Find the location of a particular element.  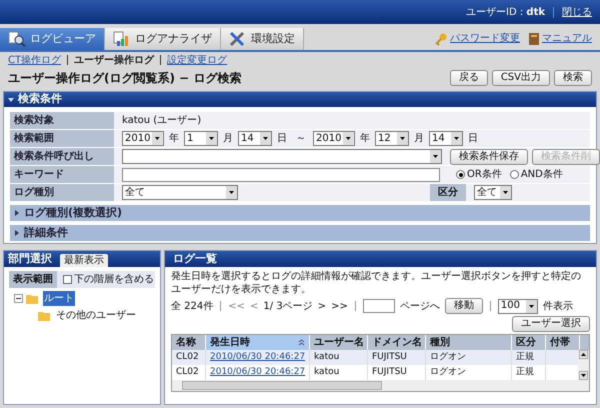

section-title: 詳細条件 is located at coordinates (46, 232).